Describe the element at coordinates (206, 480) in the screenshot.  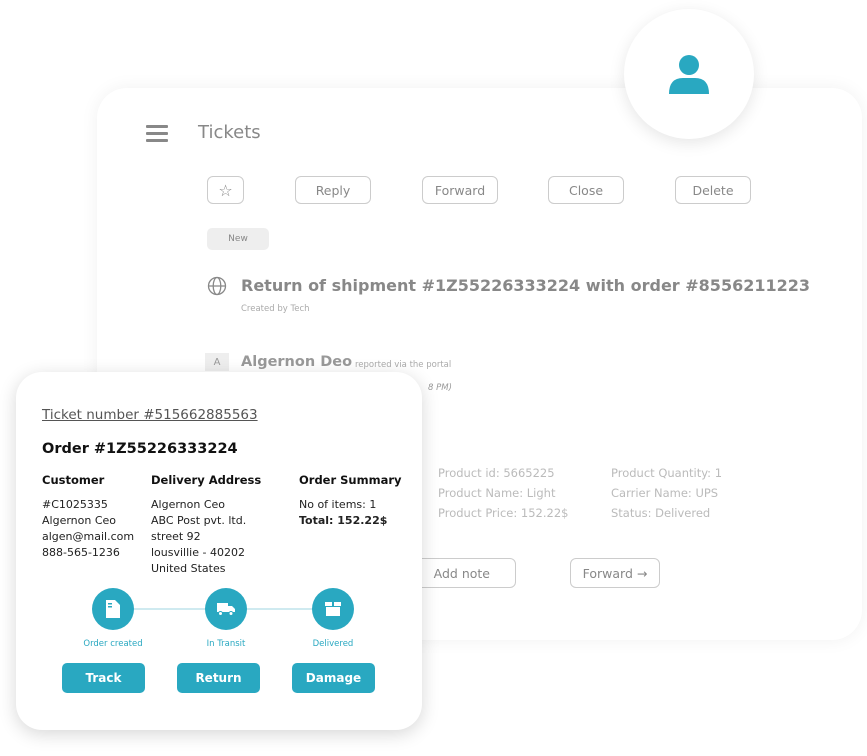
I see `address-heading: Delivery Address` at that location.